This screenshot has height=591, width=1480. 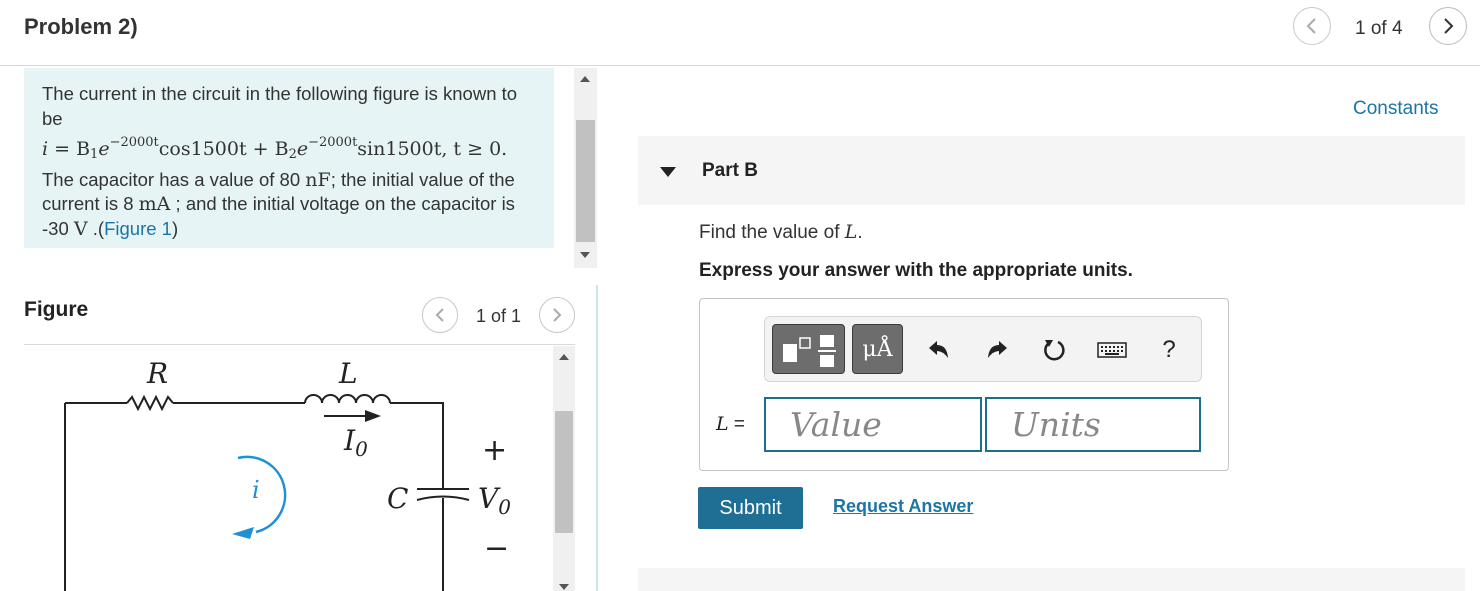 I want to click on part-b-header, so click(x=1051, y=170).